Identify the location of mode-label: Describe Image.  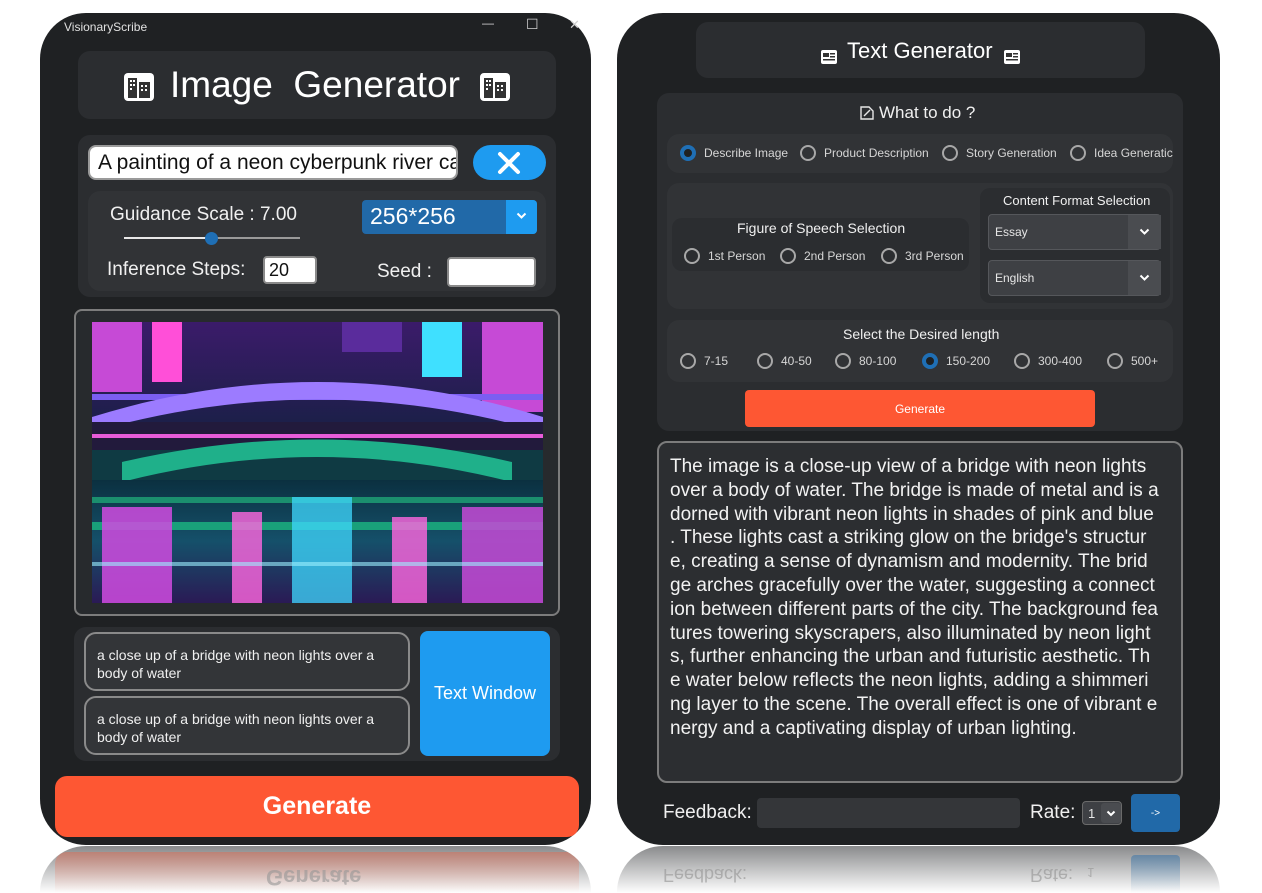
(746, 153).